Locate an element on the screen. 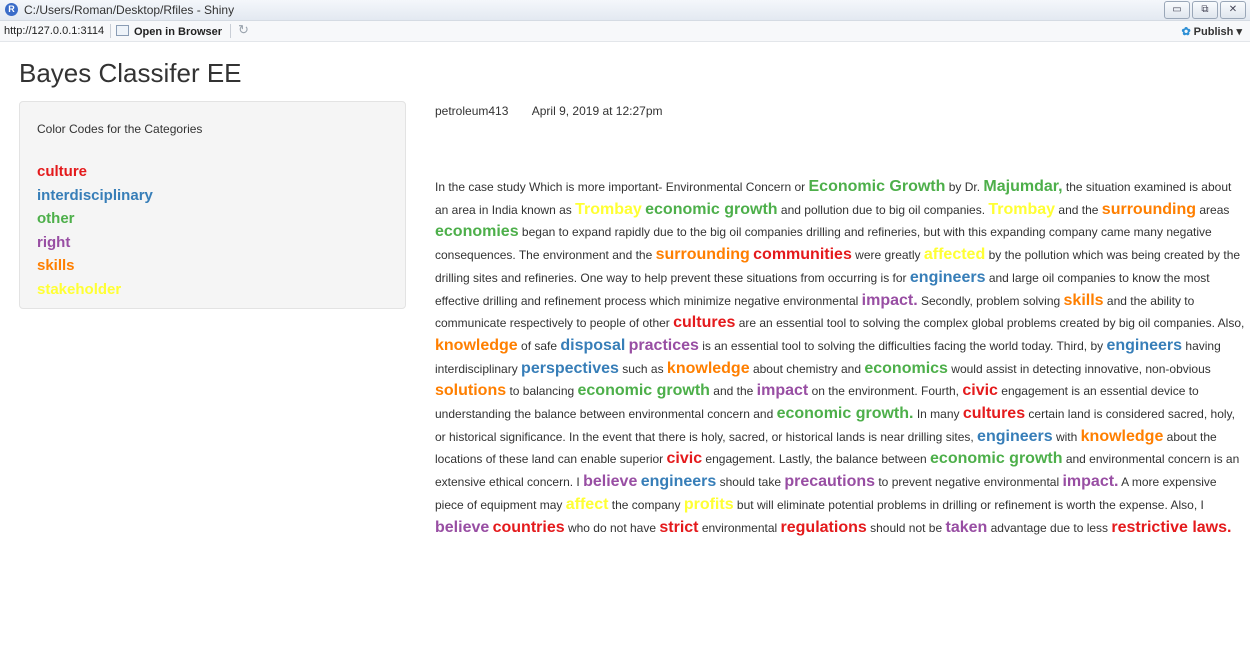  article-text: with is located at coordinates (1066, 436).